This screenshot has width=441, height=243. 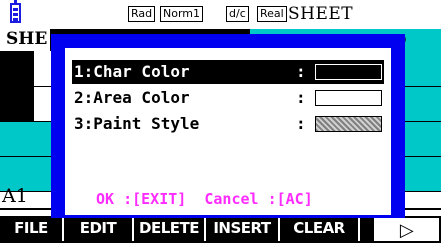 I want to click on menu-item-area-color: 2:Area Color :, so click(x=228, y=98).